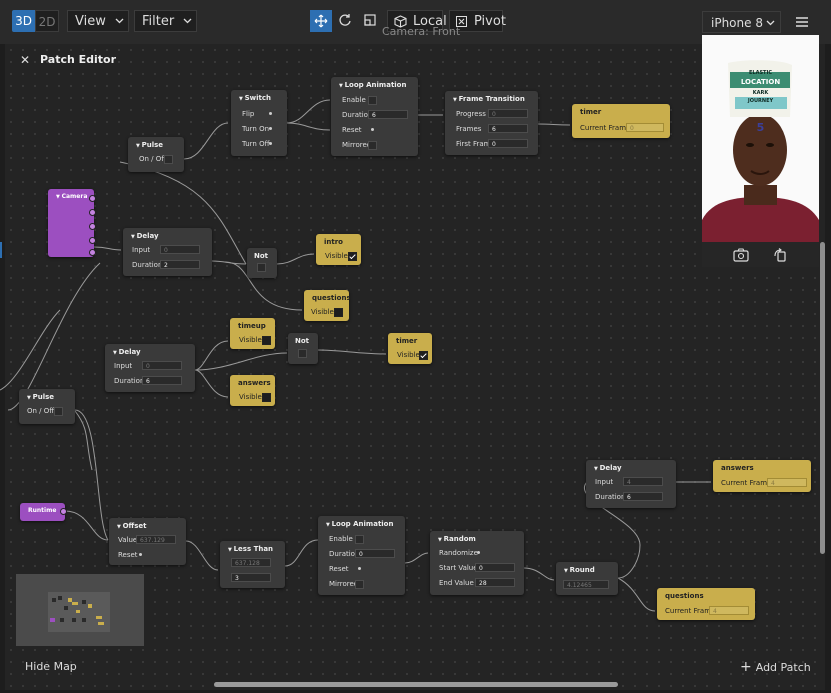 The width and height of the screenshot is (831, 693). I want to click on answers-visible-node: answers Visible, so click(252, 390).